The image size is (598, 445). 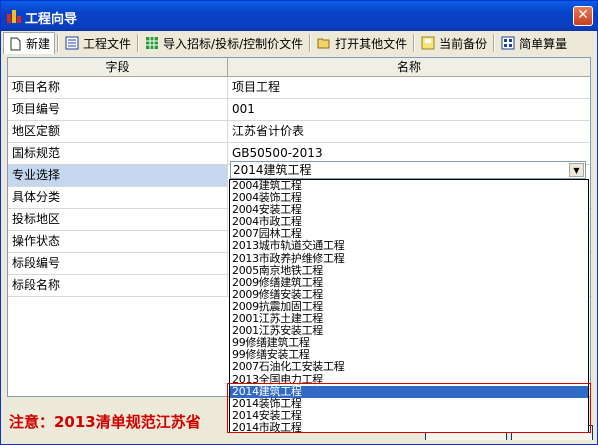 I want to click on window-title: 工程向导, so click(x=51, y=19).